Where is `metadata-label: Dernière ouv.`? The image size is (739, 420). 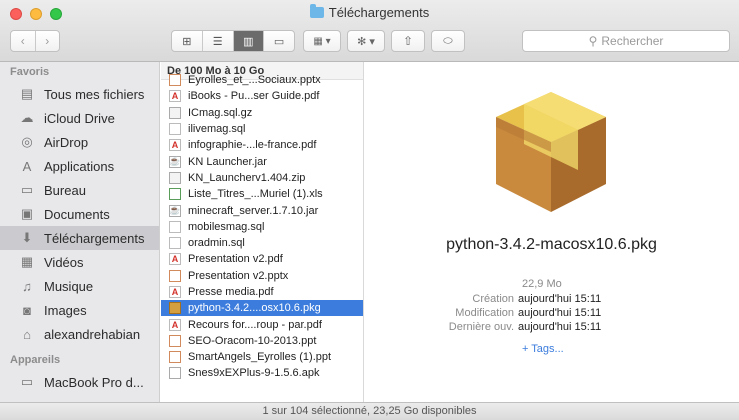 metadata-label: Dernière ouv. is located at coordinates (481, 327).